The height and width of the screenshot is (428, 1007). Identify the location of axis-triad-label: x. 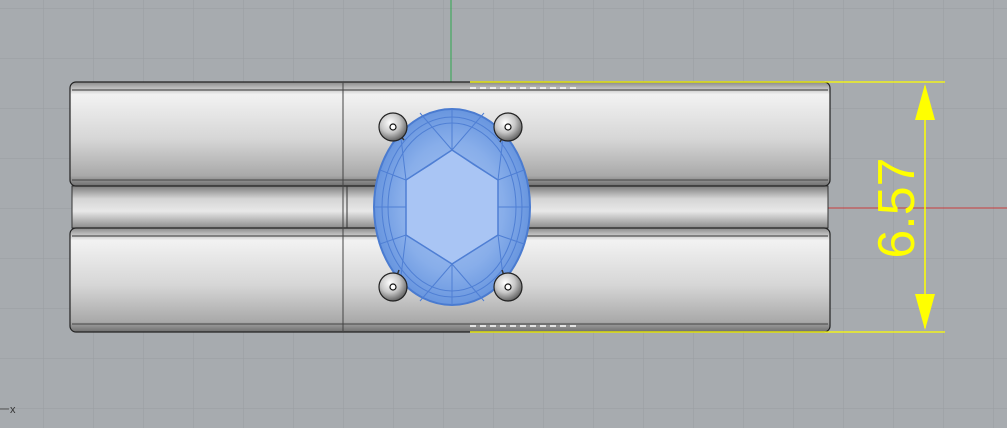
(13, 410).